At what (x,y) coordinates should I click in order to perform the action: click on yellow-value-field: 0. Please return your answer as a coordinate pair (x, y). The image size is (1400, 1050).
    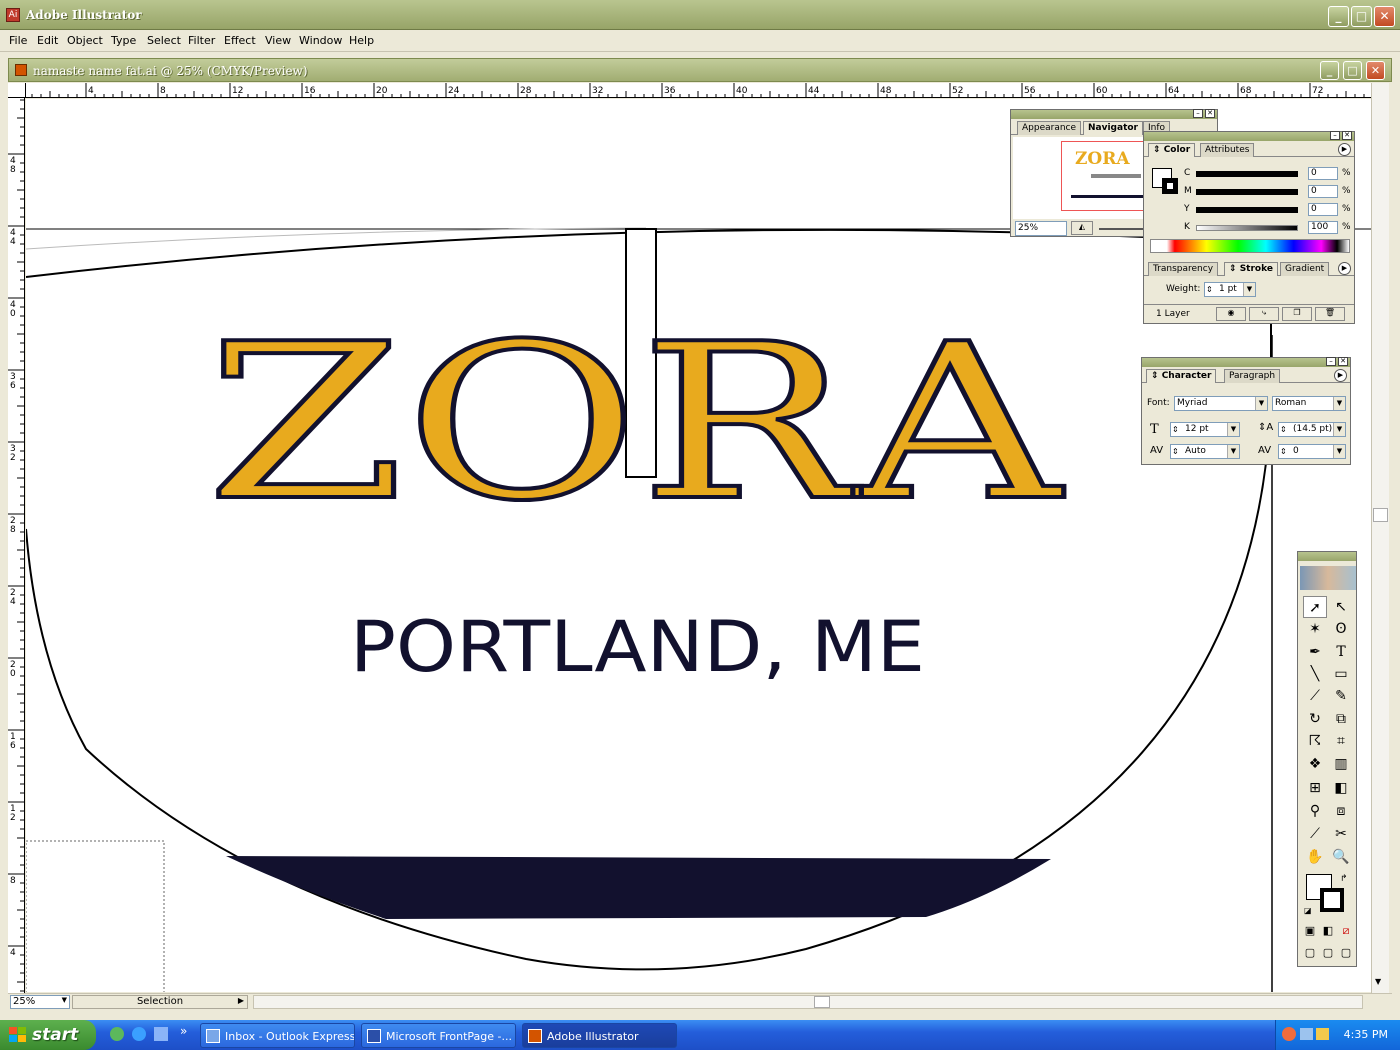
    Looking at the image, I should click on (1323, 209).